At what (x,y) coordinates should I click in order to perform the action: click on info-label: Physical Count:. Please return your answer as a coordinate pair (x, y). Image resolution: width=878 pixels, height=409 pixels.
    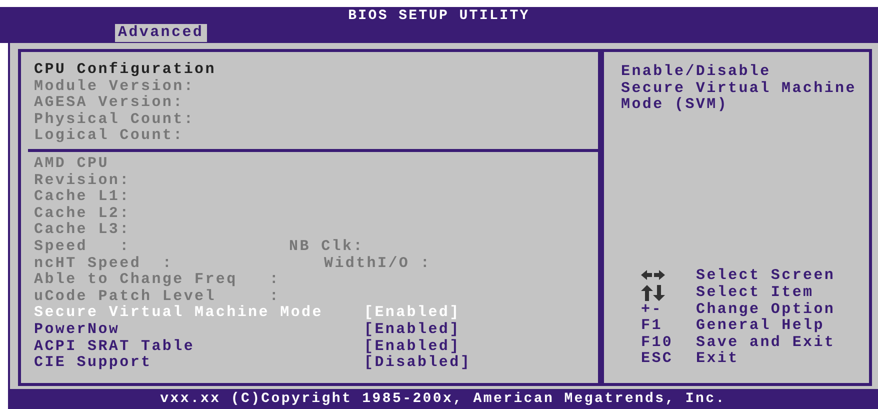
    Looking at the image, I should click on (115, 120).